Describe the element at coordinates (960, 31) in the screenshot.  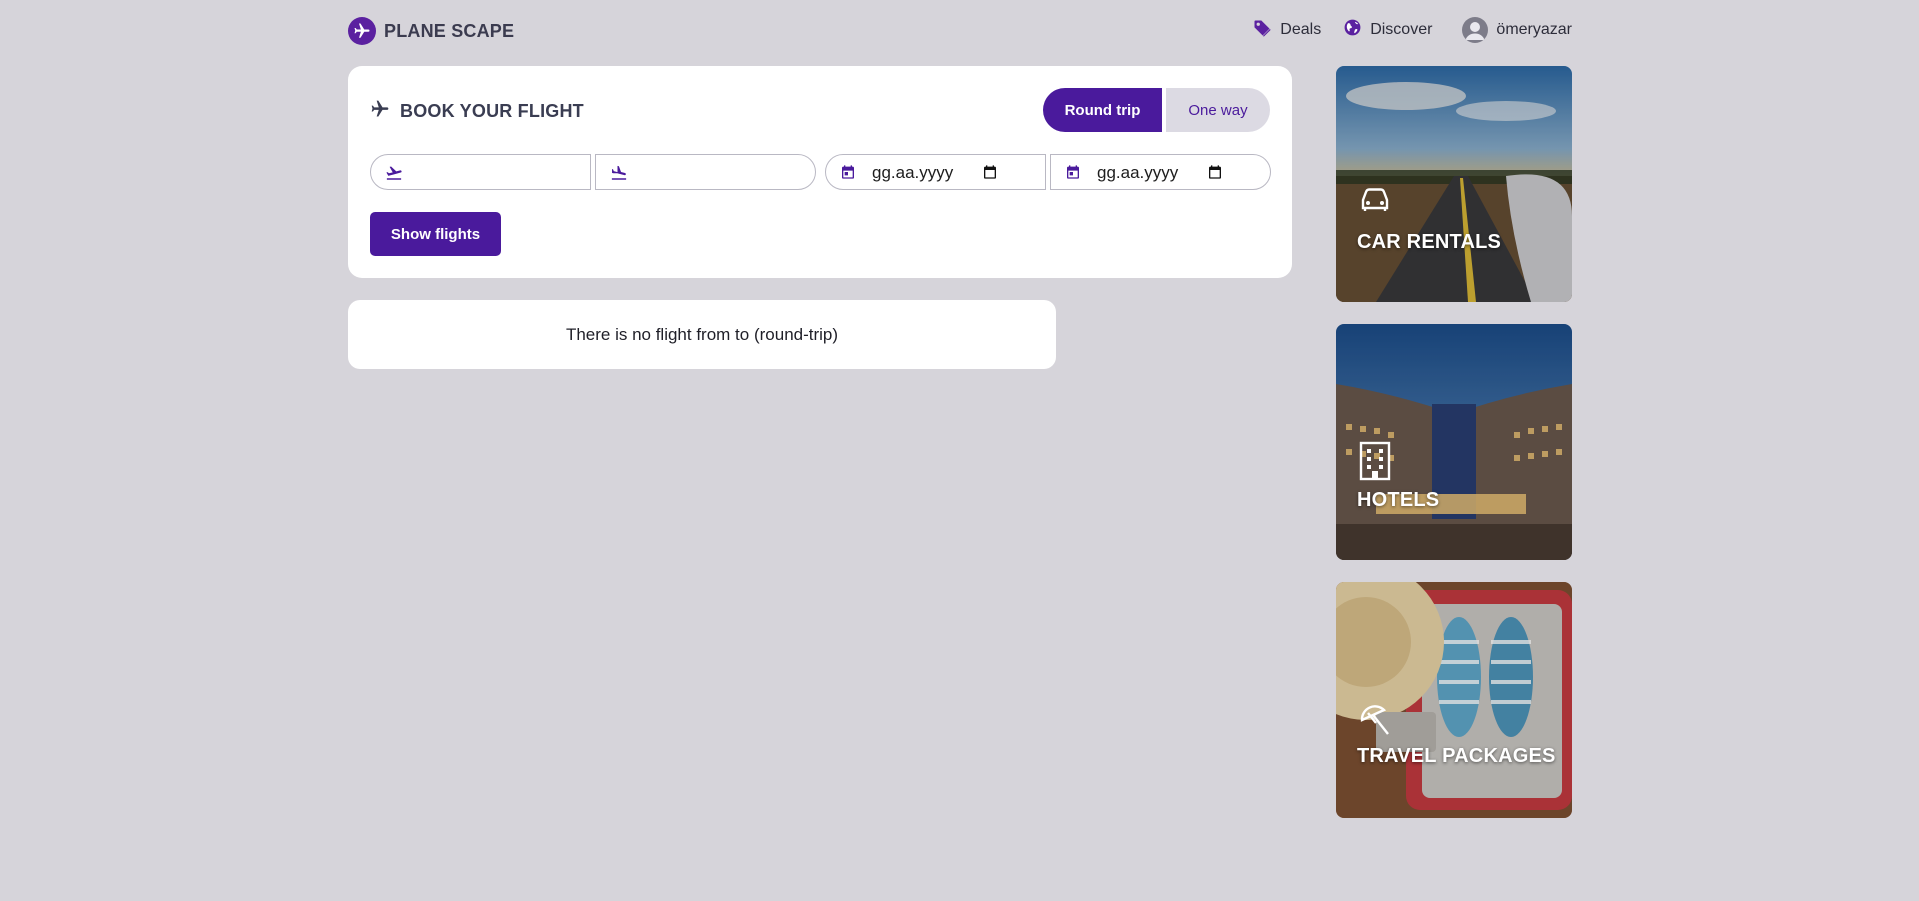
I see `top-bar: PLANE SCAPE Deals Discover ömeryazar` at that location.